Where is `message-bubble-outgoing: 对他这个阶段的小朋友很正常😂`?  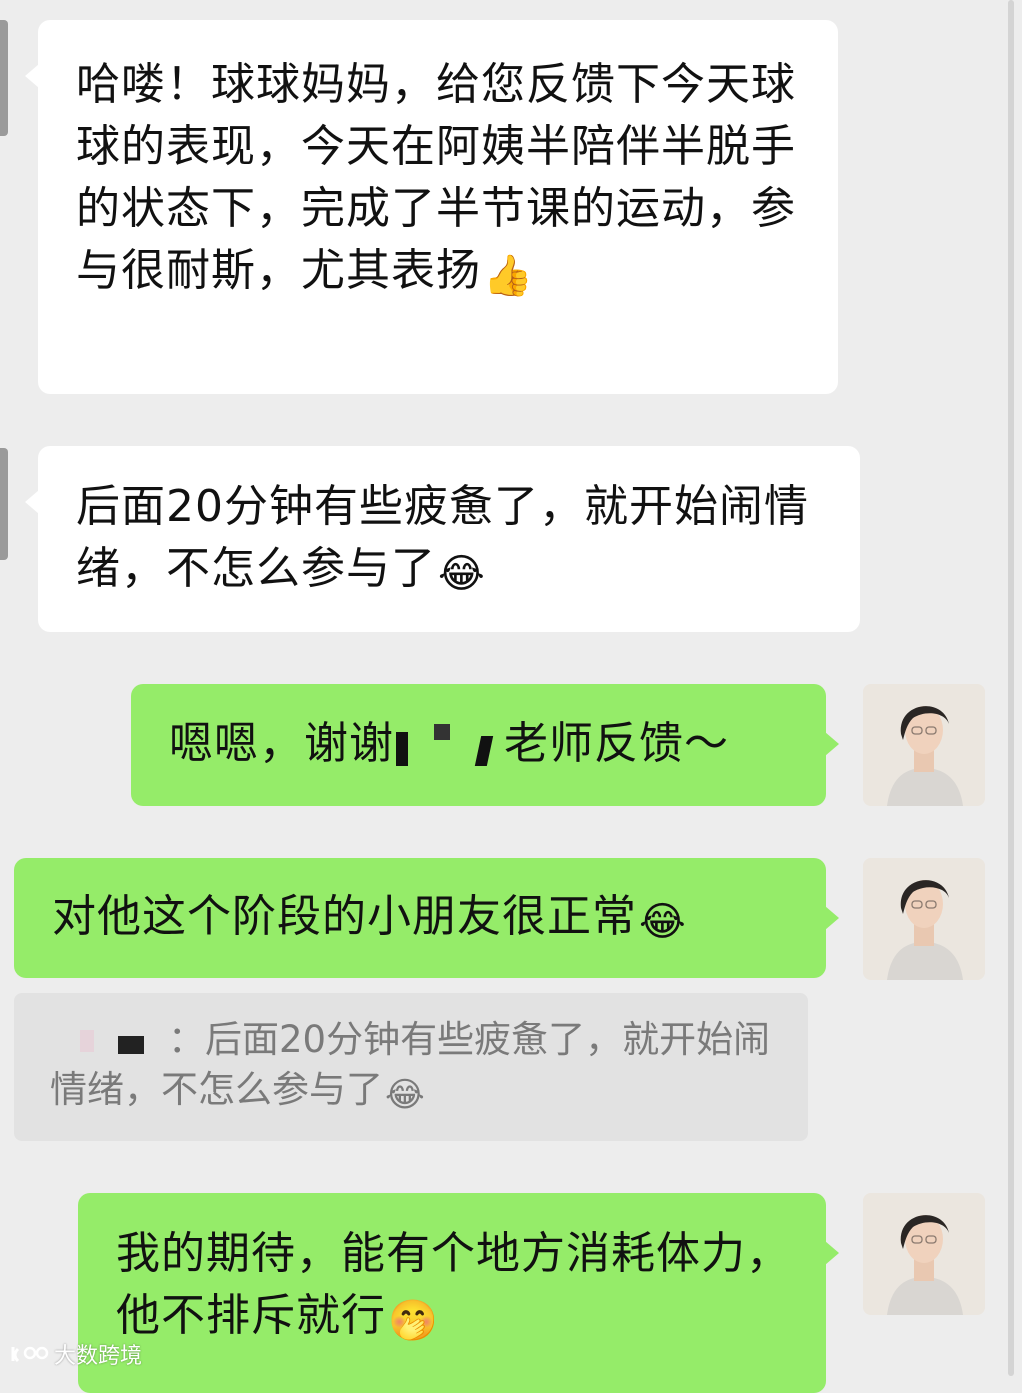 message-bubble-outgoing: 对他这个阶段的小朋友很正常😂 is located at coordinates (426, 918).